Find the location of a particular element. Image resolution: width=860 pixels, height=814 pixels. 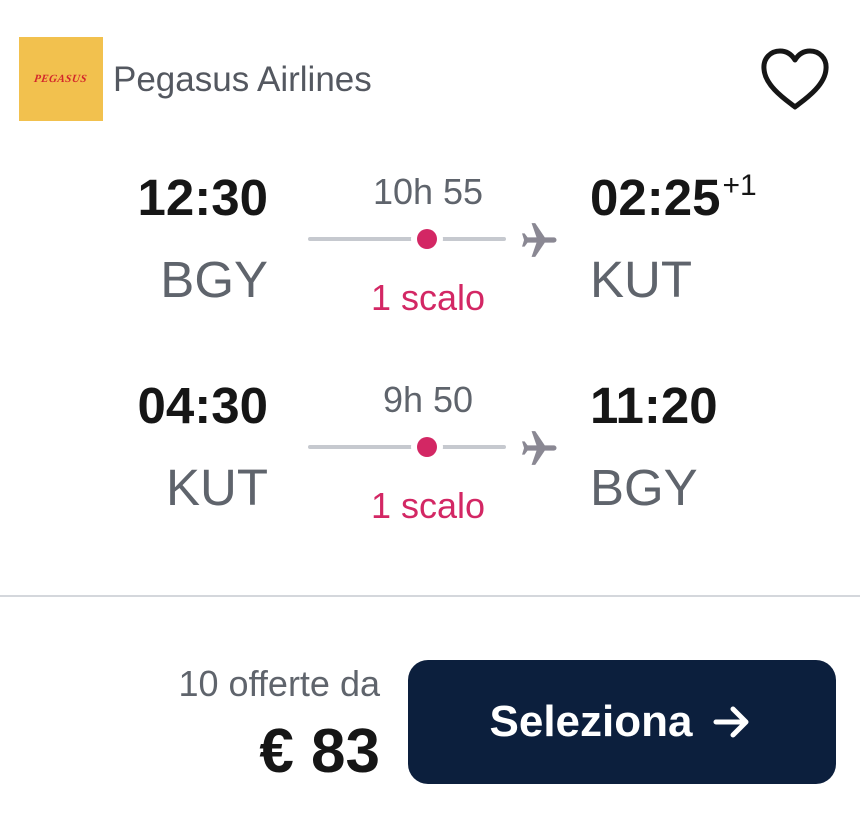

arrival-time: 02:25+1 is located at coordinates (673, 201).